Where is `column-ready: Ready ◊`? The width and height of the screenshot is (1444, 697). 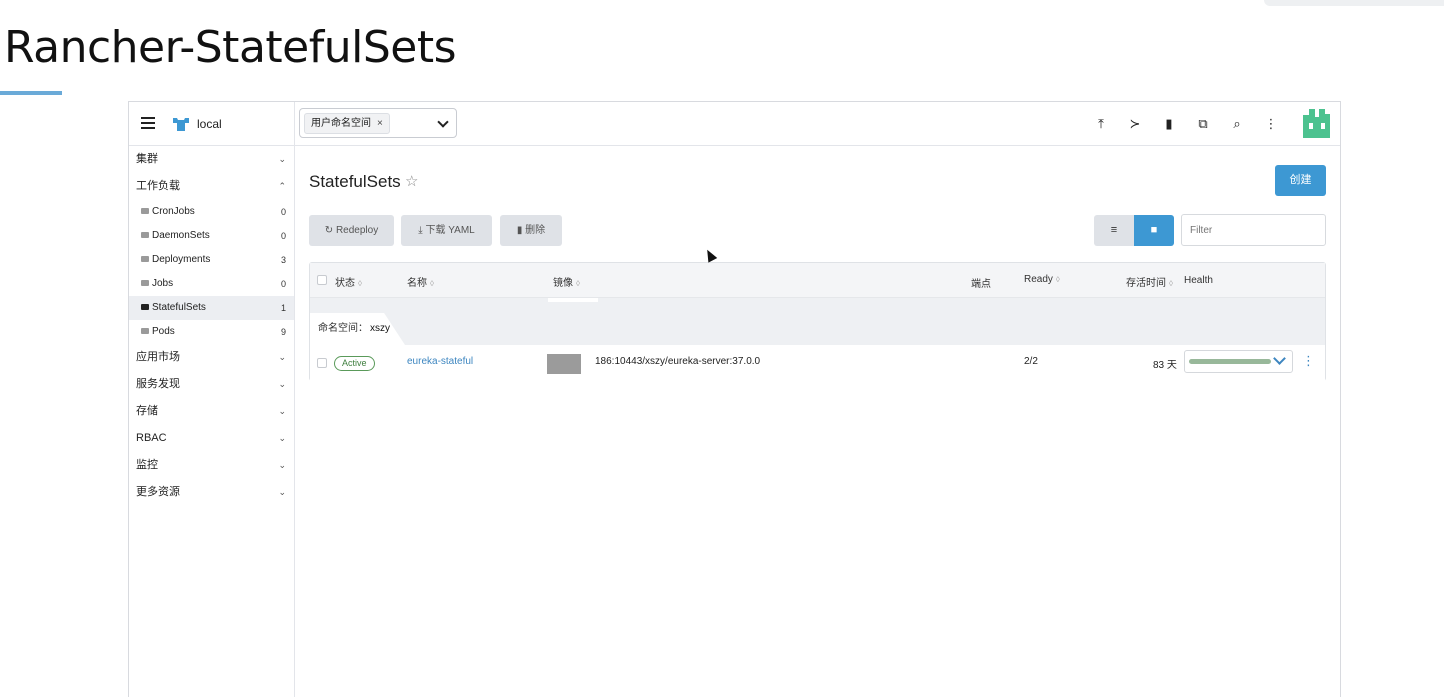
column-ready: Ready ◊ is located at coordinates (1042, 279).